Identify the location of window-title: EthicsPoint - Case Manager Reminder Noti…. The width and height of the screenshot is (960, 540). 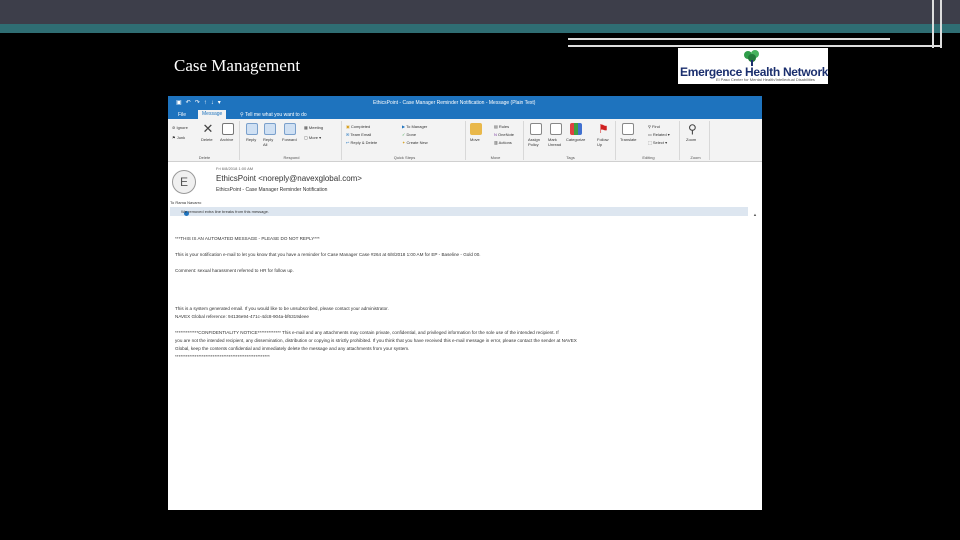
(454, 103).